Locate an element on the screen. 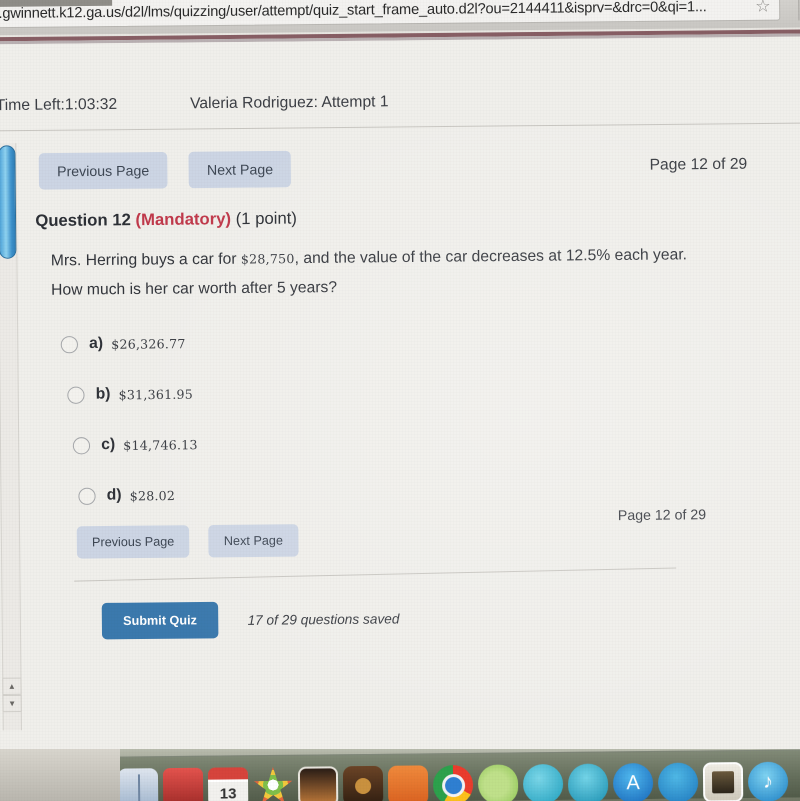 This screenshot has height=801, width=800. mac-dock: 13 A ♪ is located at coordinates (400, 775).